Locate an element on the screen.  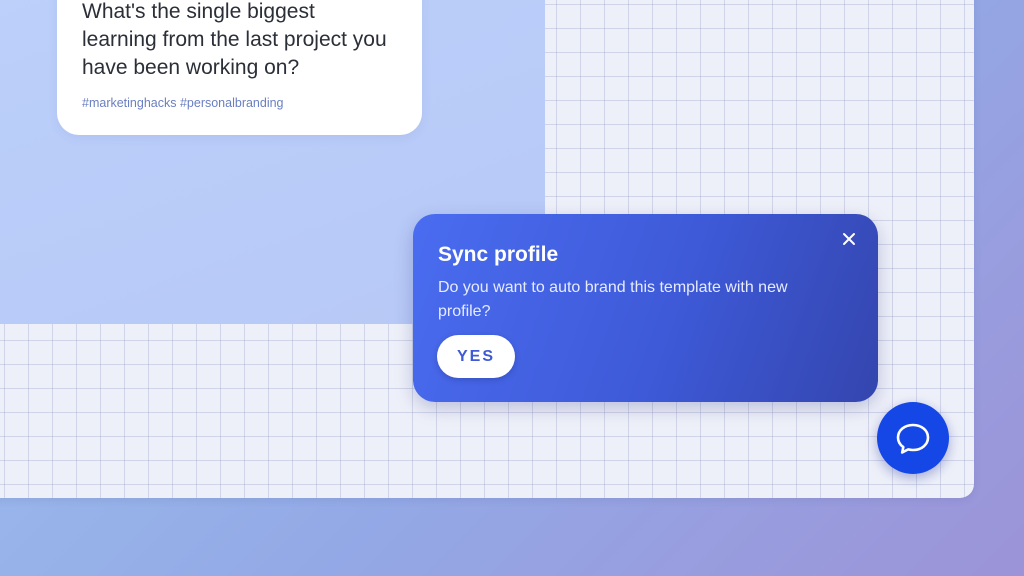
chat-button is located at coordinates (913, 438).